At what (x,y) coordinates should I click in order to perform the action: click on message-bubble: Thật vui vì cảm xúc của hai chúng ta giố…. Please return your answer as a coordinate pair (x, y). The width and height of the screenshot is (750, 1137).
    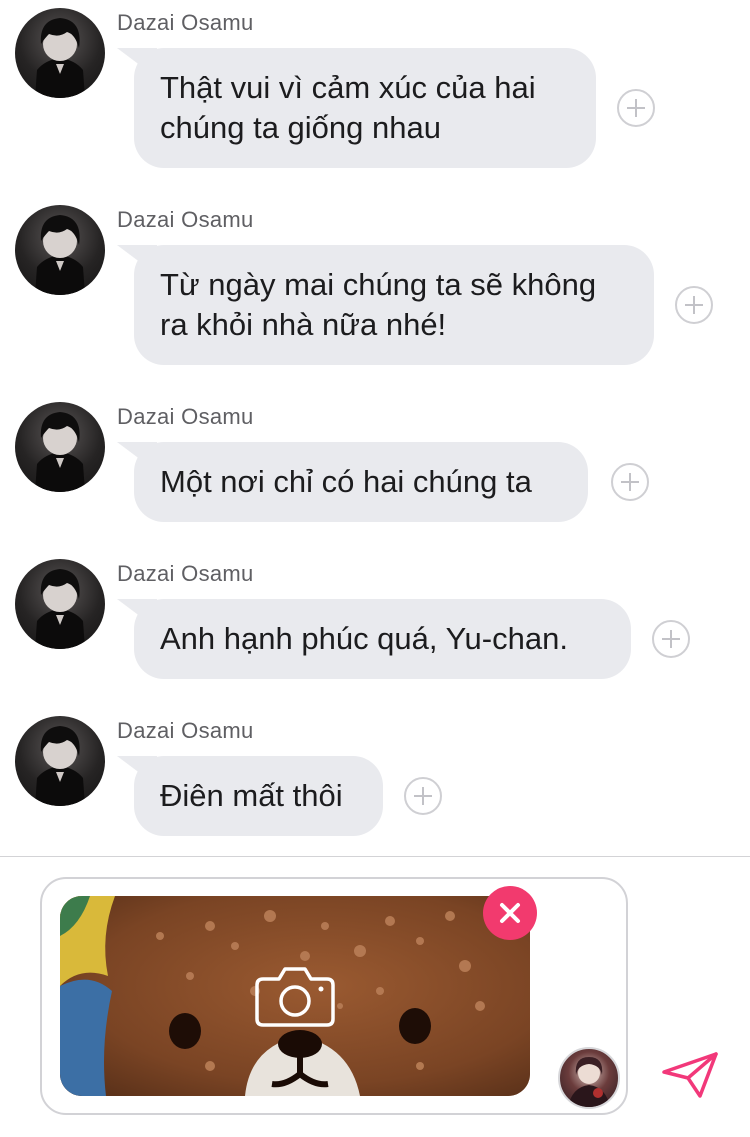
    Looking at the image, I should click on (365, 108).